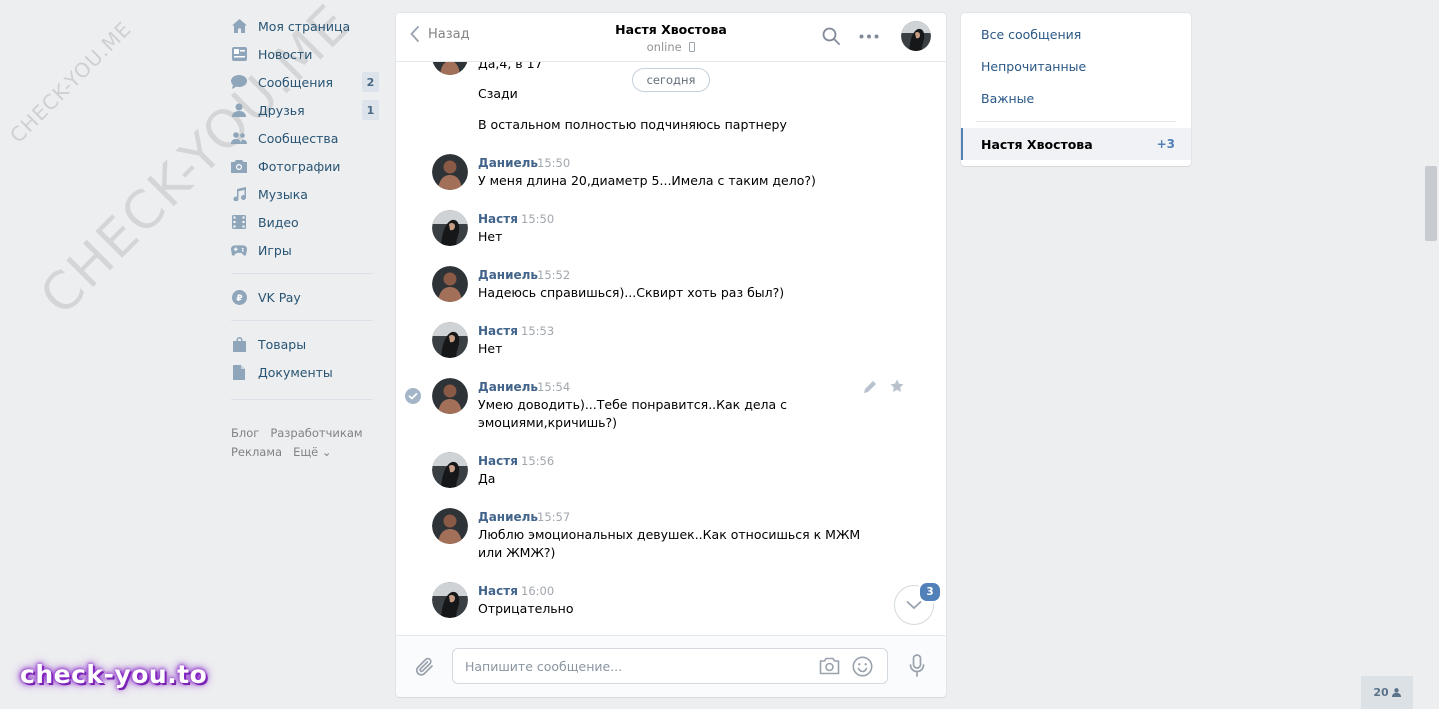  I want to click on communities-icon, so click(239, 138).